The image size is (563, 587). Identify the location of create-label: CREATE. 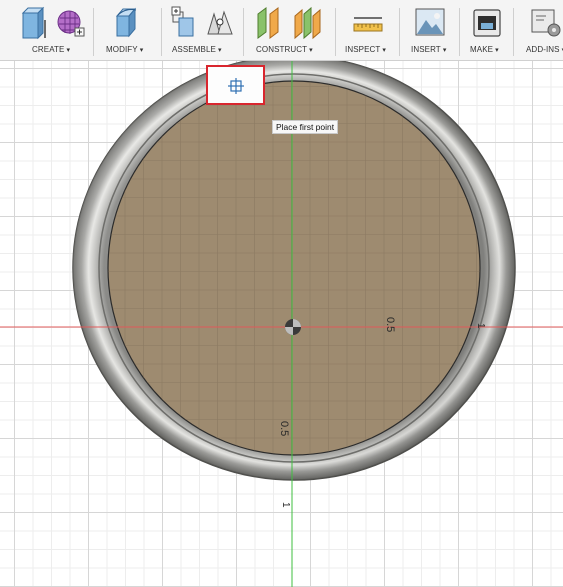
(51, 49).